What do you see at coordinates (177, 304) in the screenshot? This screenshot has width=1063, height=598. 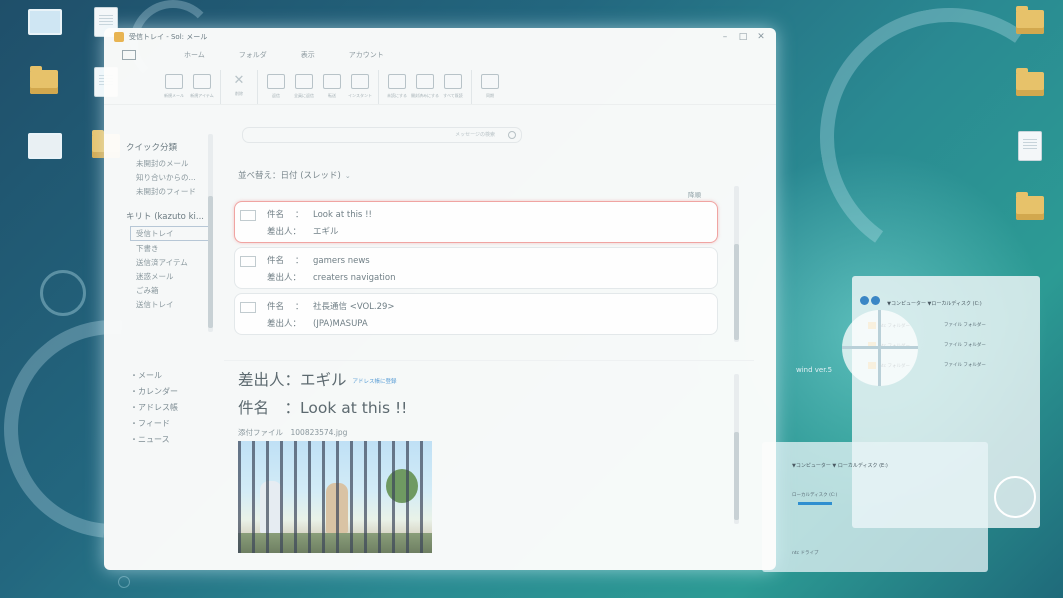 I see `folder-outbox: 送信トレイ` at bounding box center [177, 304].